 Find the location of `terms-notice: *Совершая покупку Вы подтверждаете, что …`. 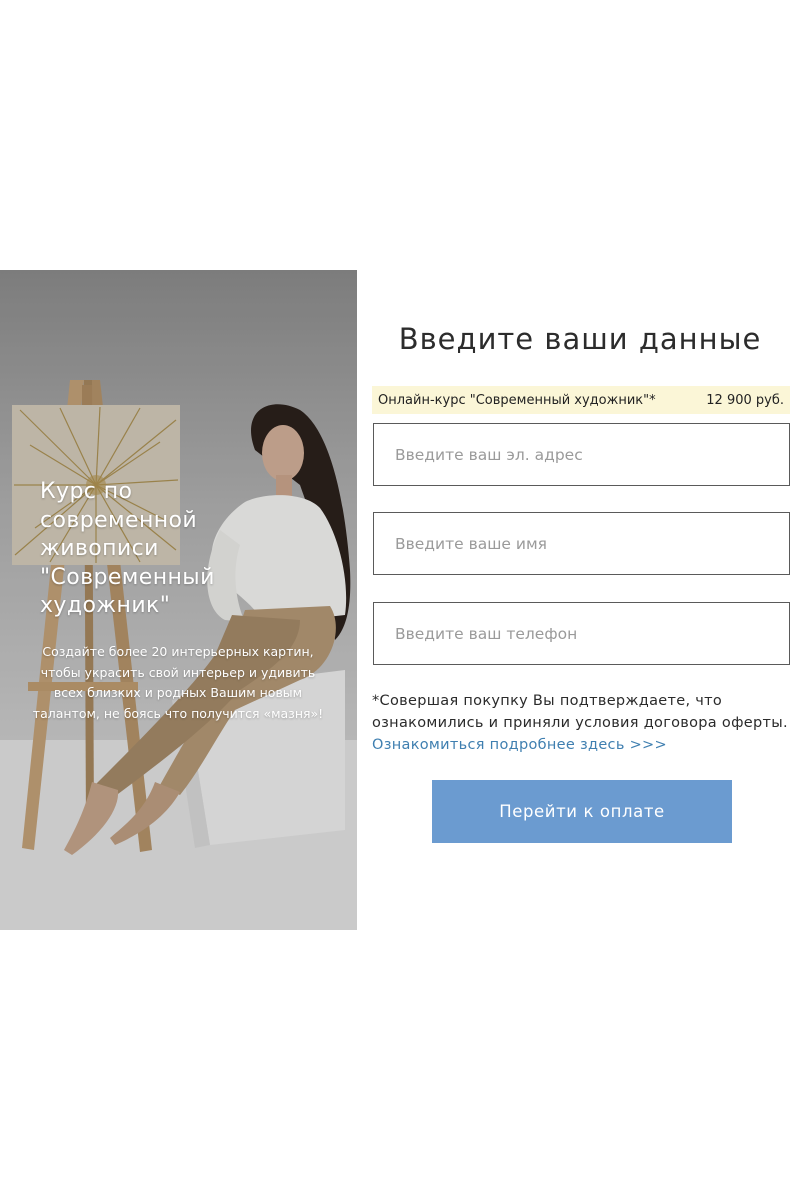

terms-notice: *Совершая покупку Вы подтверждаете, что … is located at coordinates (582, 723).